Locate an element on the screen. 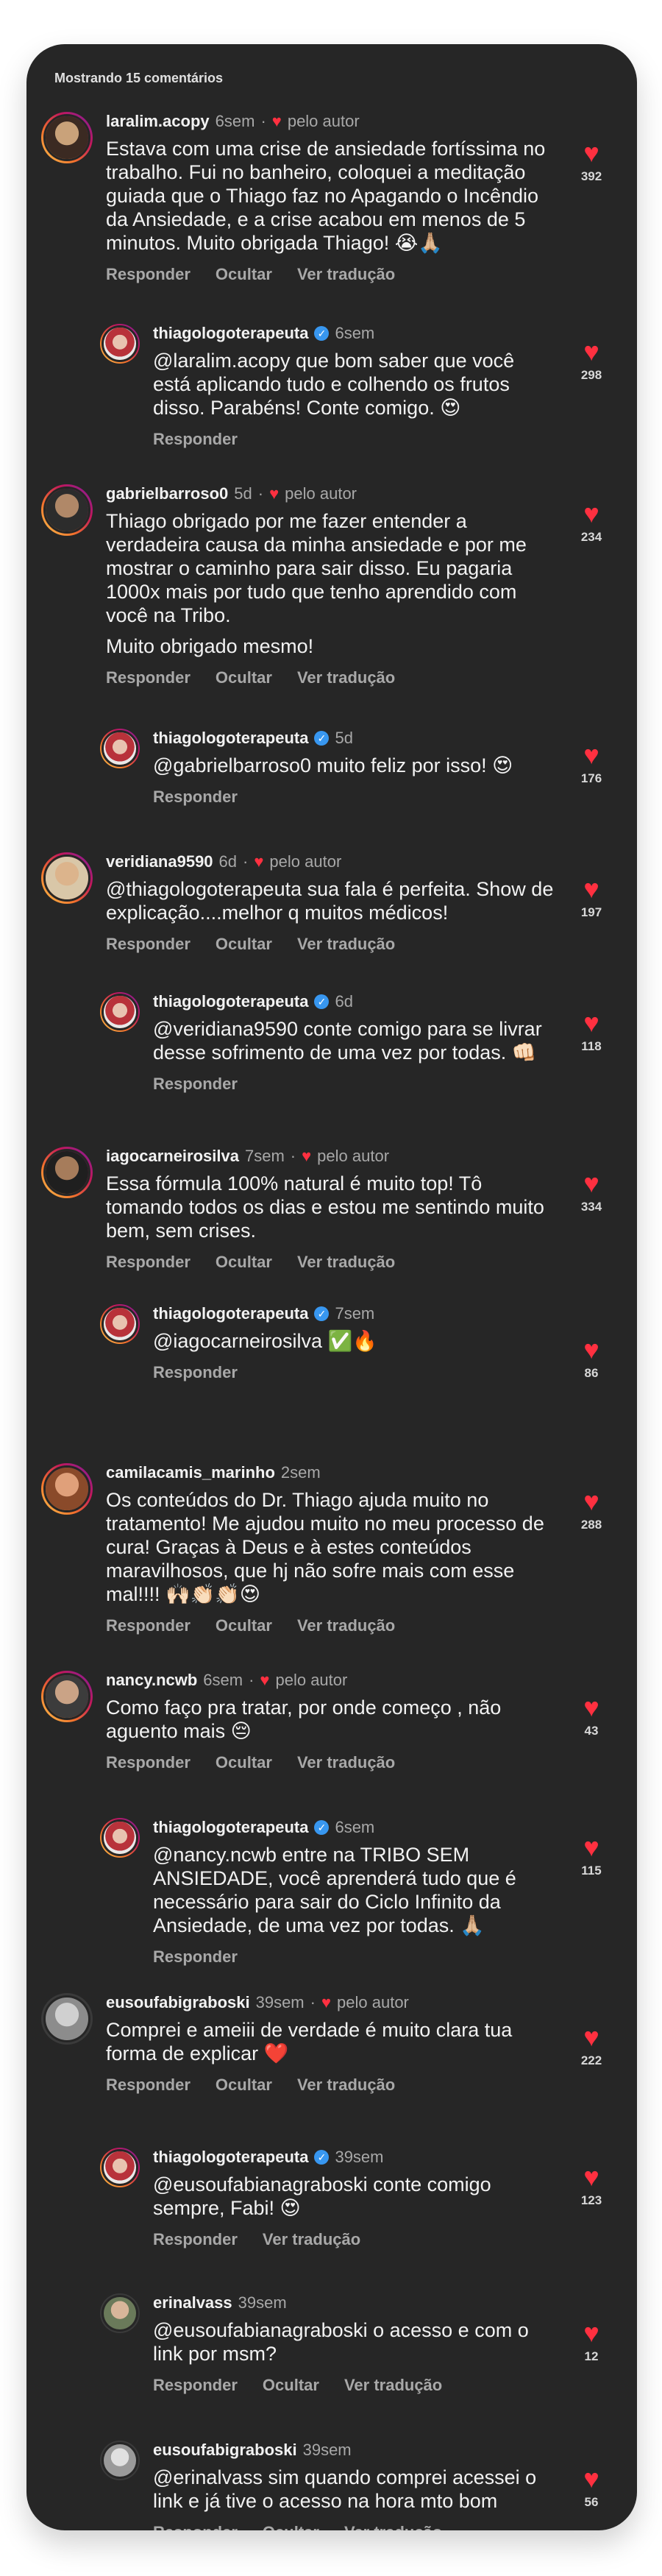 Image resolution: width=662 pixels, height=2576 pixels. like-button: ♥ 334 is located at coordinates (591, 1192).